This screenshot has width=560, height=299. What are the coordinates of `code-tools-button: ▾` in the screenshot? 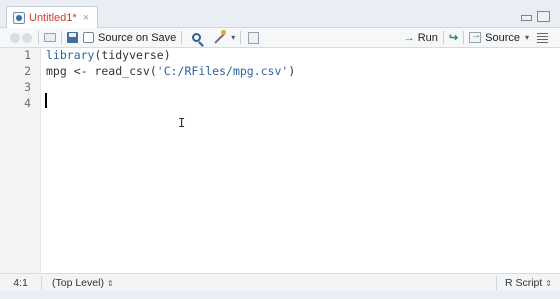 It's located at (224, 38).